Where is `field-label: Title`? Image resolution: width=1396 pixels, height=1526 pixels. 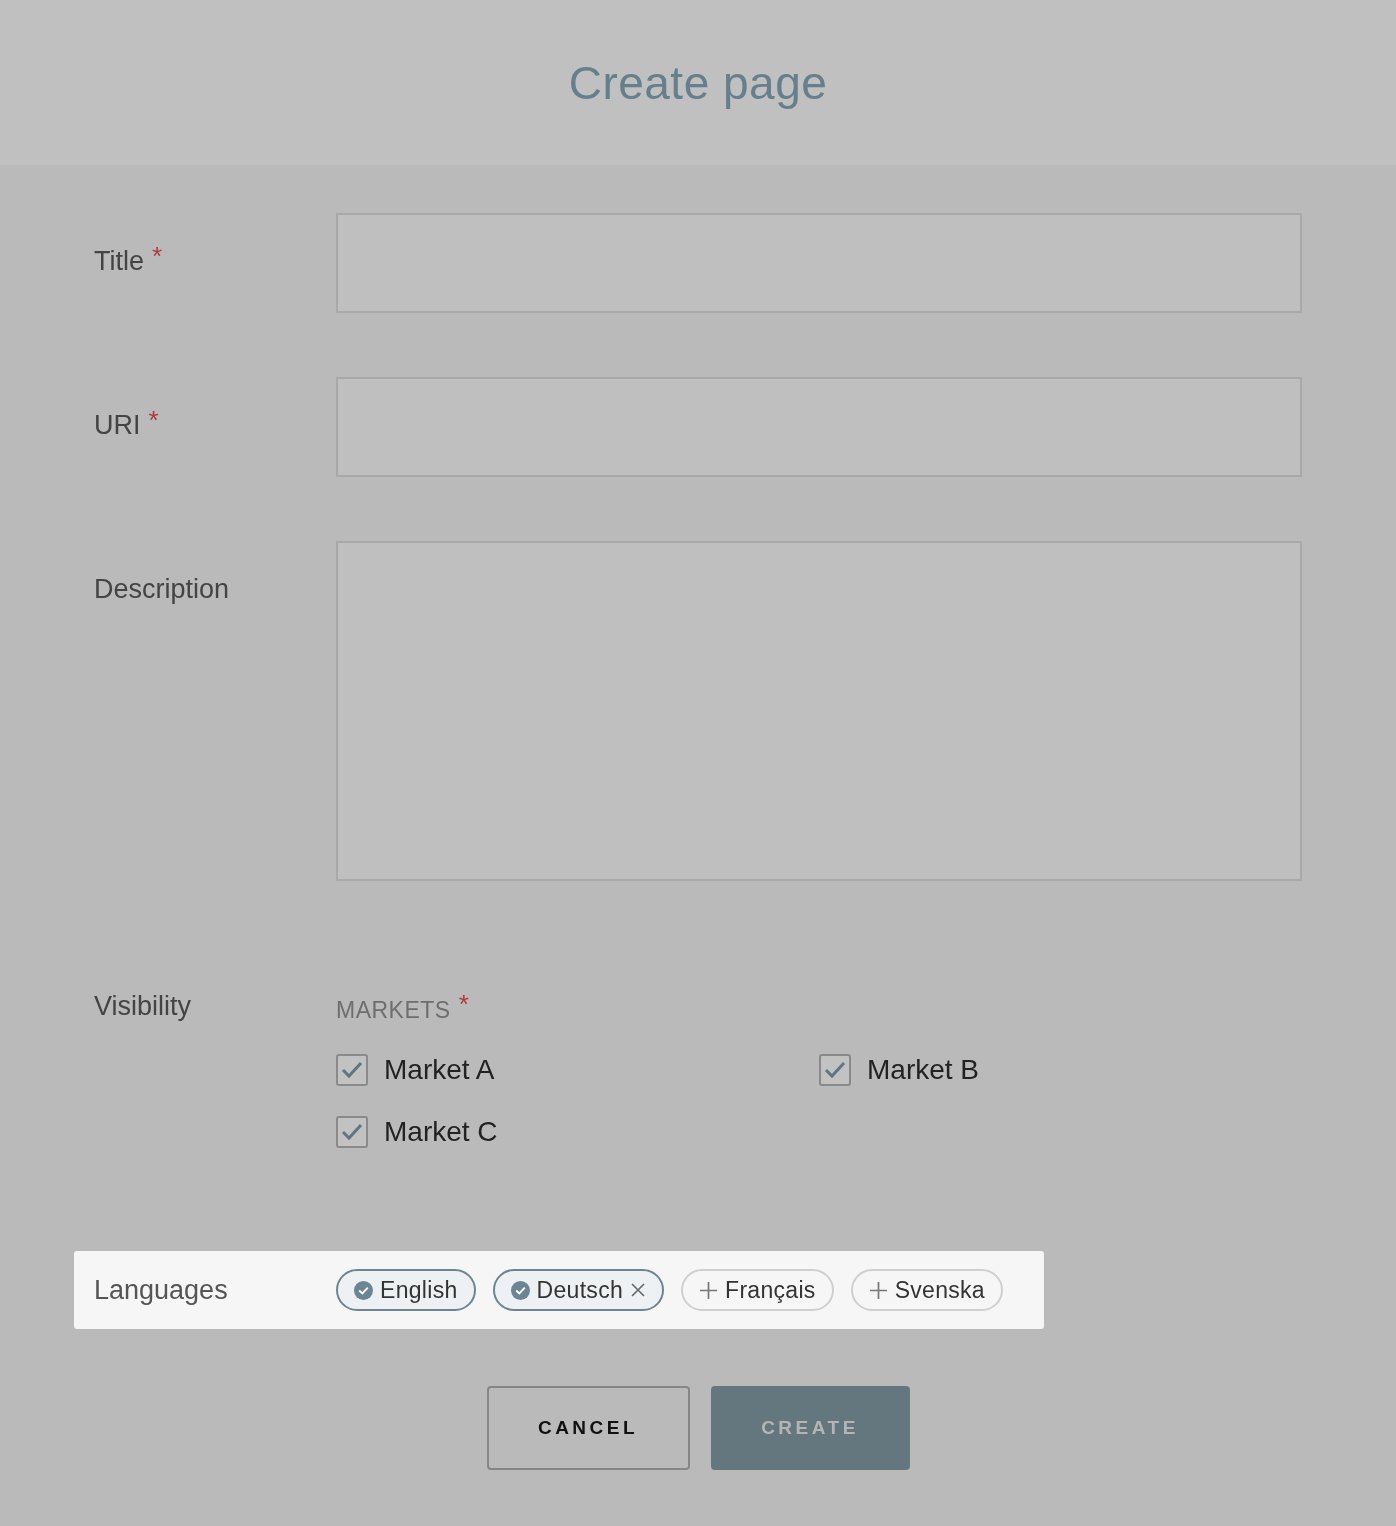 field-label: Title is located at coordinates (119, 261).